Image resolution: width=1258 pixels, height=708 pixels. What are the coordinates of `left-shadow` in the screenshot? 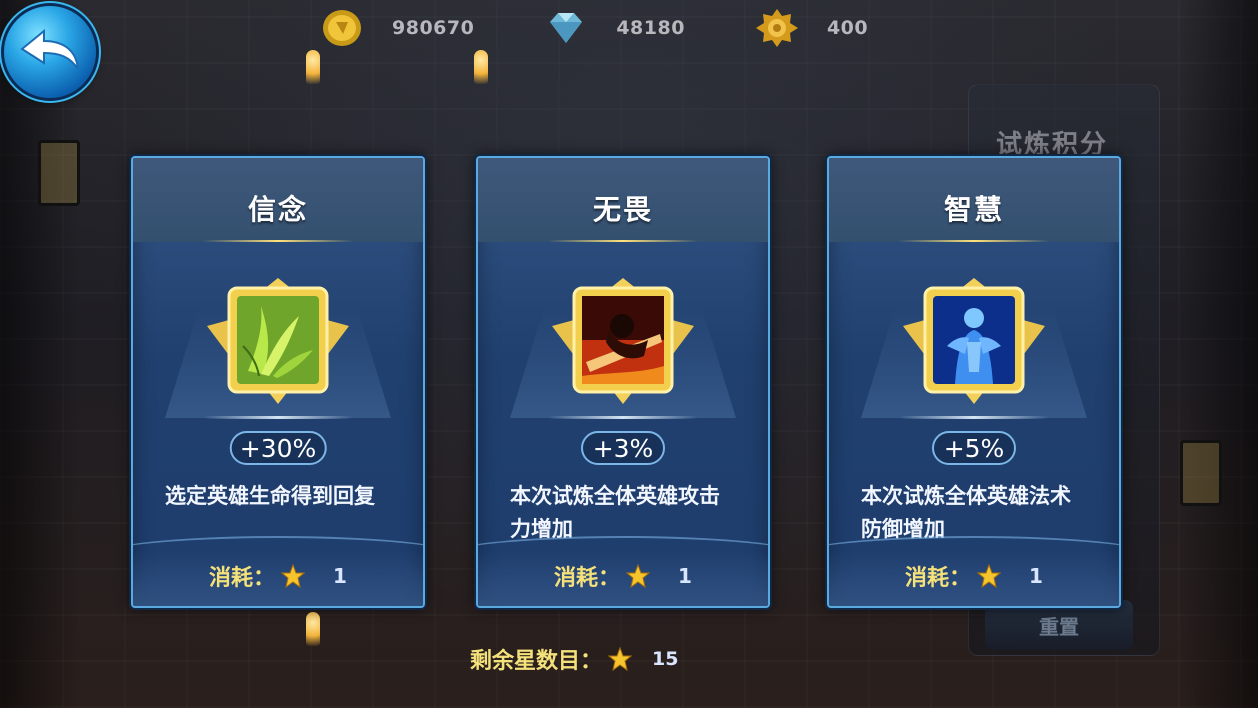 It's located at (40, 354).